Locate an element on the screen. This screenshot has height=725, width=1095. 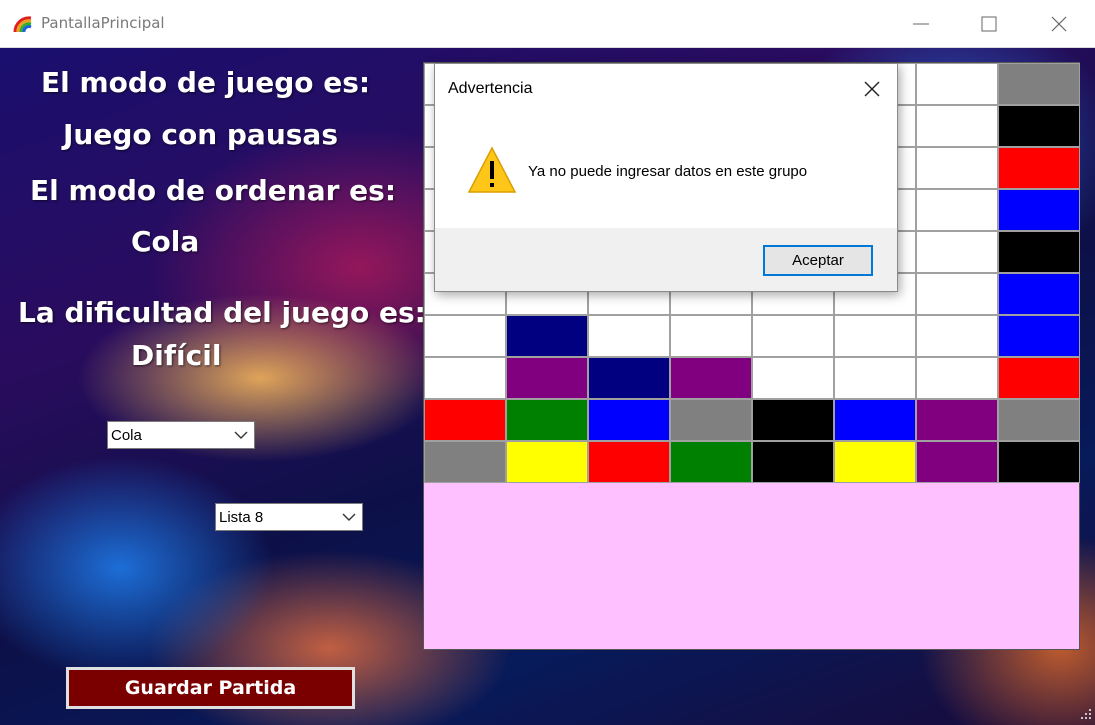
maximize-button is located at coordinates (989, 24).